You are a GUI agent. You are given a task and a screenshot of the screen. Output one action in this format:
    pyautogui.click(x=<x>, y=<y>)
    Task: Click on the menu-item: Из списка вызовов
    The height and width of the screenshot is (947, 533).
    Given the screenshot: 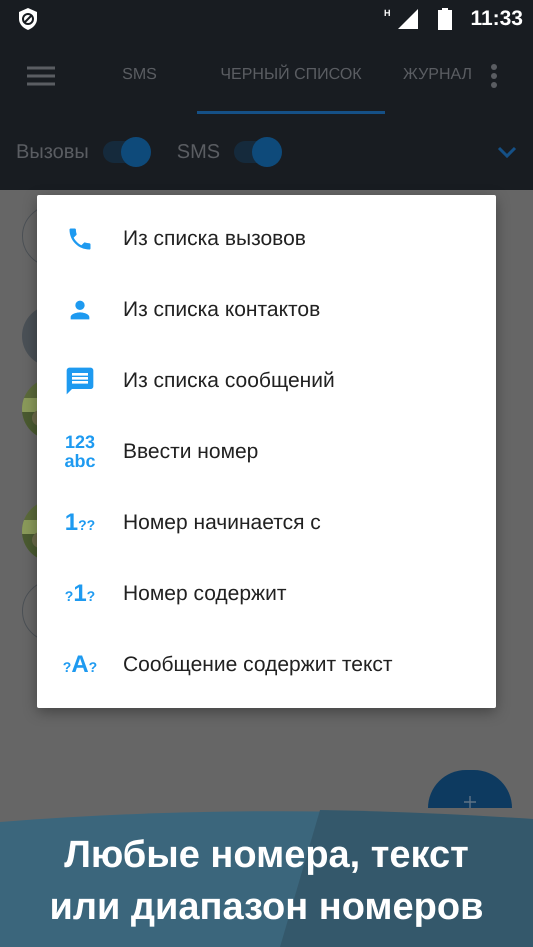 What is the action you would take?
    pyautogui.click(x=214, y=238)
    